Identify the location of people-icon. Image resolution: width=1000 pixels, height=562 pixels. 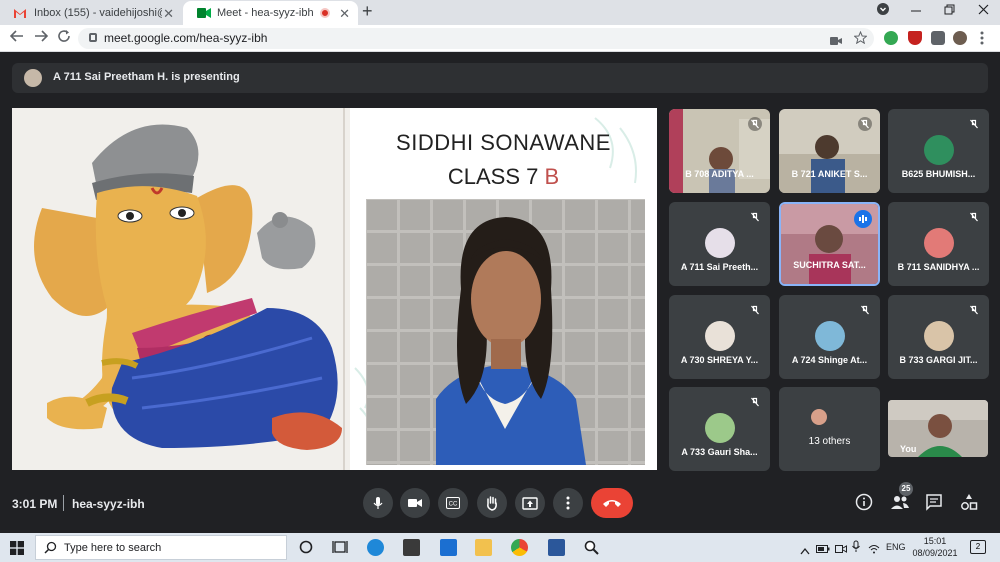
(900, 503).